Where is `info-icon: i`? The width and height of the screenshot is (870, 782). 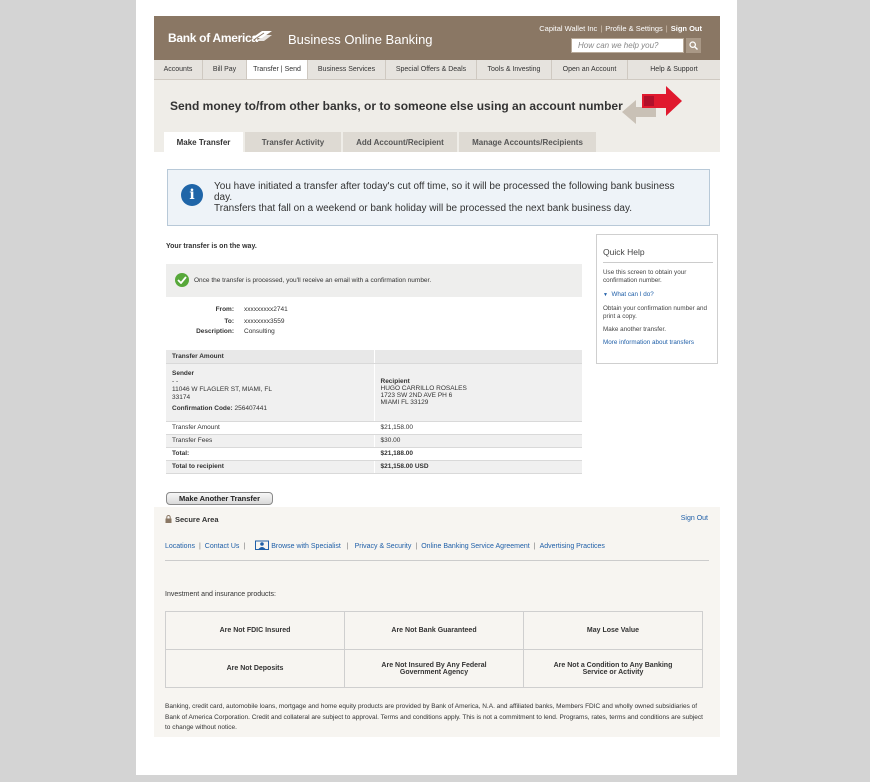
info-icon: i is located at coordinates (192, 195).